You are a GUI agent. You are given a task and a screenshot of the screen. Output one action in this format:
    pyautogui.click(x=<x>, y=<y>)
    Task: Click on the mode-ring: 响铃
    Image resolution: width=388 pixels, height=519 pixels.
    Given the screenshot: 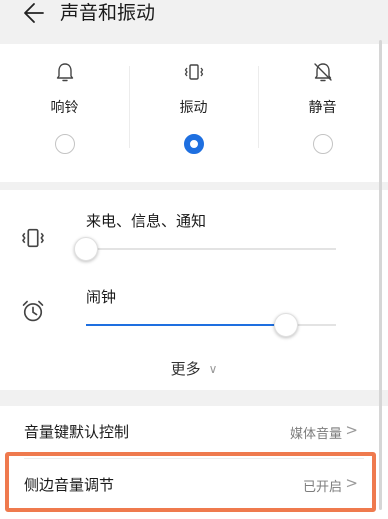 What is the action you would take?
    pyautogui.click(x=64, y=113)
    